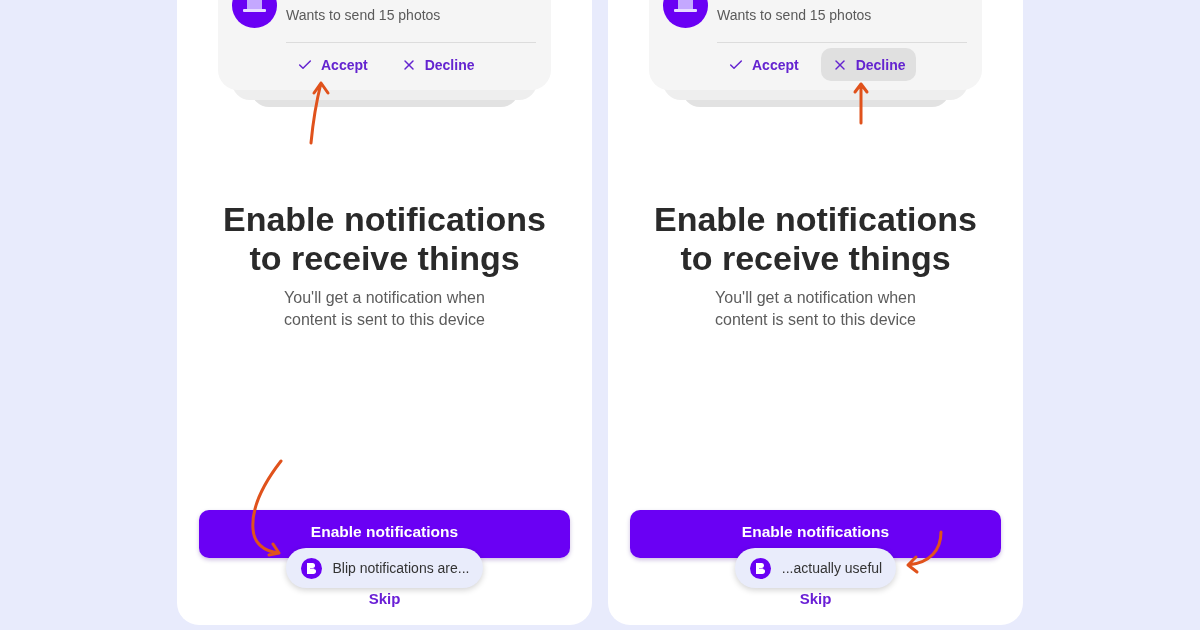 This screenshot has width=1200, height=630. What do you see at coordinates (832, 568) in the screenshot?
I see `toast-text: ...actually useful` at bounding box center [832, 568].